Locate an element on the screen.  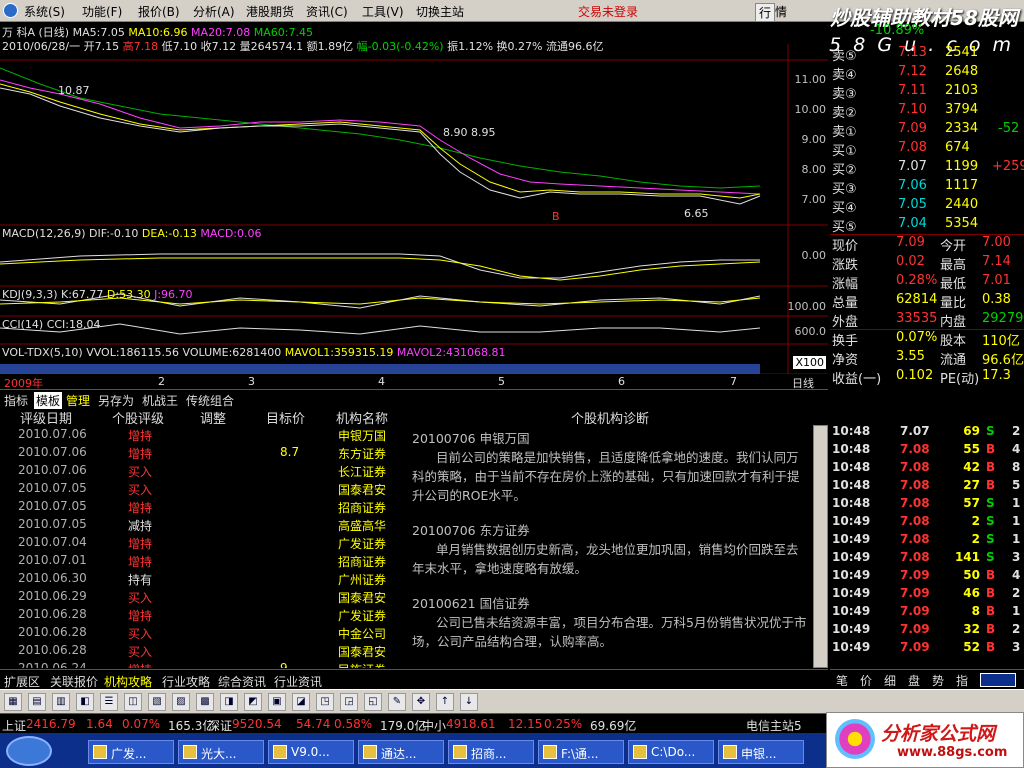
rtab-3: 盘 is located at coordinates (914, 680).